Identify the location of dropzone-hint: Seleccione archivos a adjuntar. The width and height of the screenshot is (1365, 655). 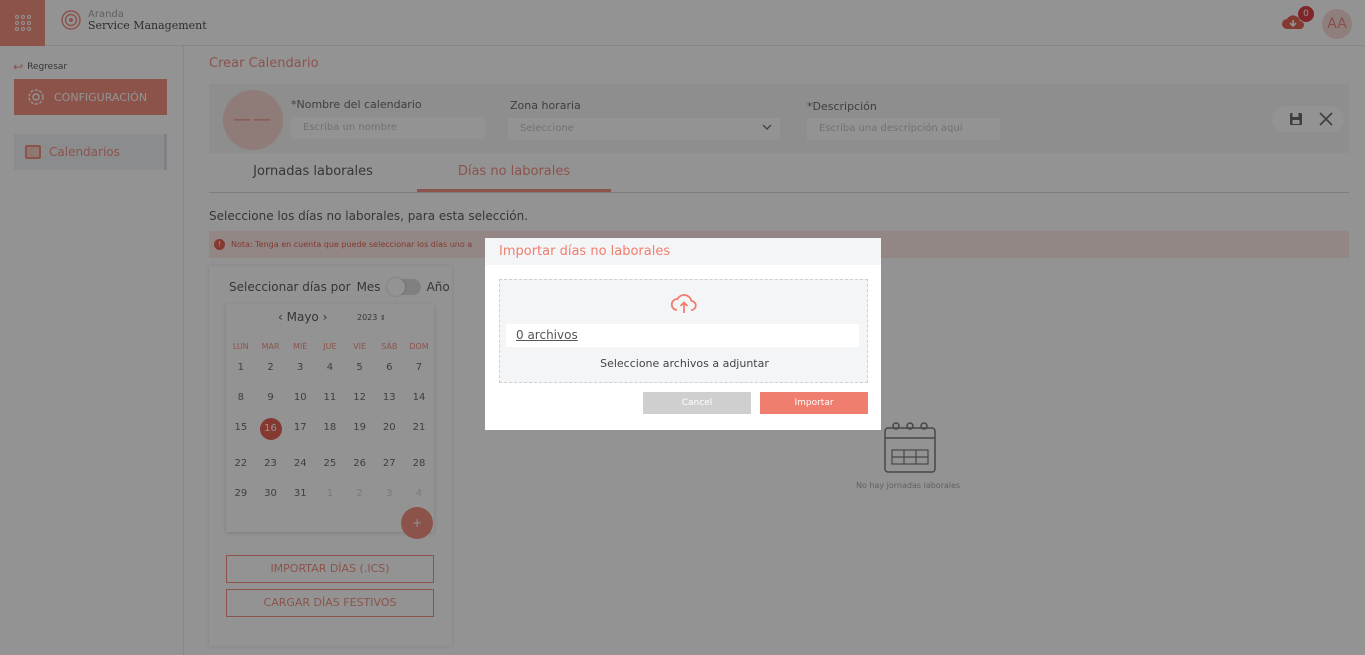
(684, 363).